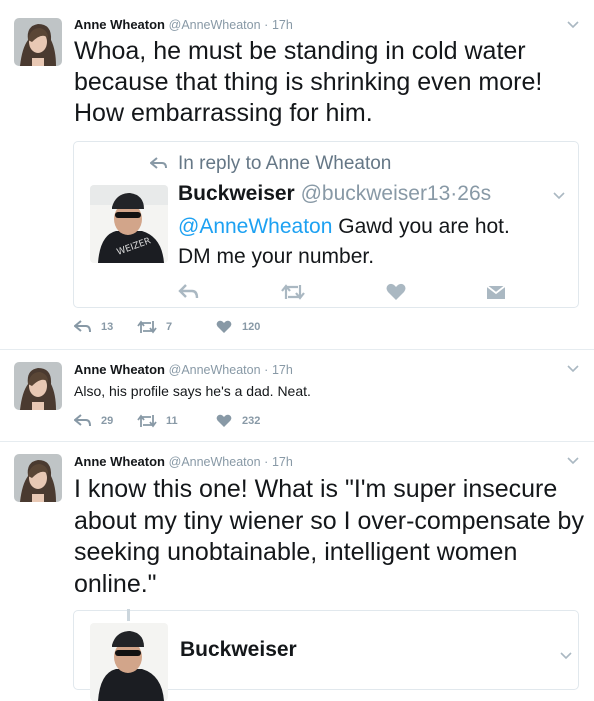 This screenshot has width=594, height=701. Describe the element at coordinates (284, 164) in the screenshot. I see `reply-context: In reply to Anne Wheaton` at that location.